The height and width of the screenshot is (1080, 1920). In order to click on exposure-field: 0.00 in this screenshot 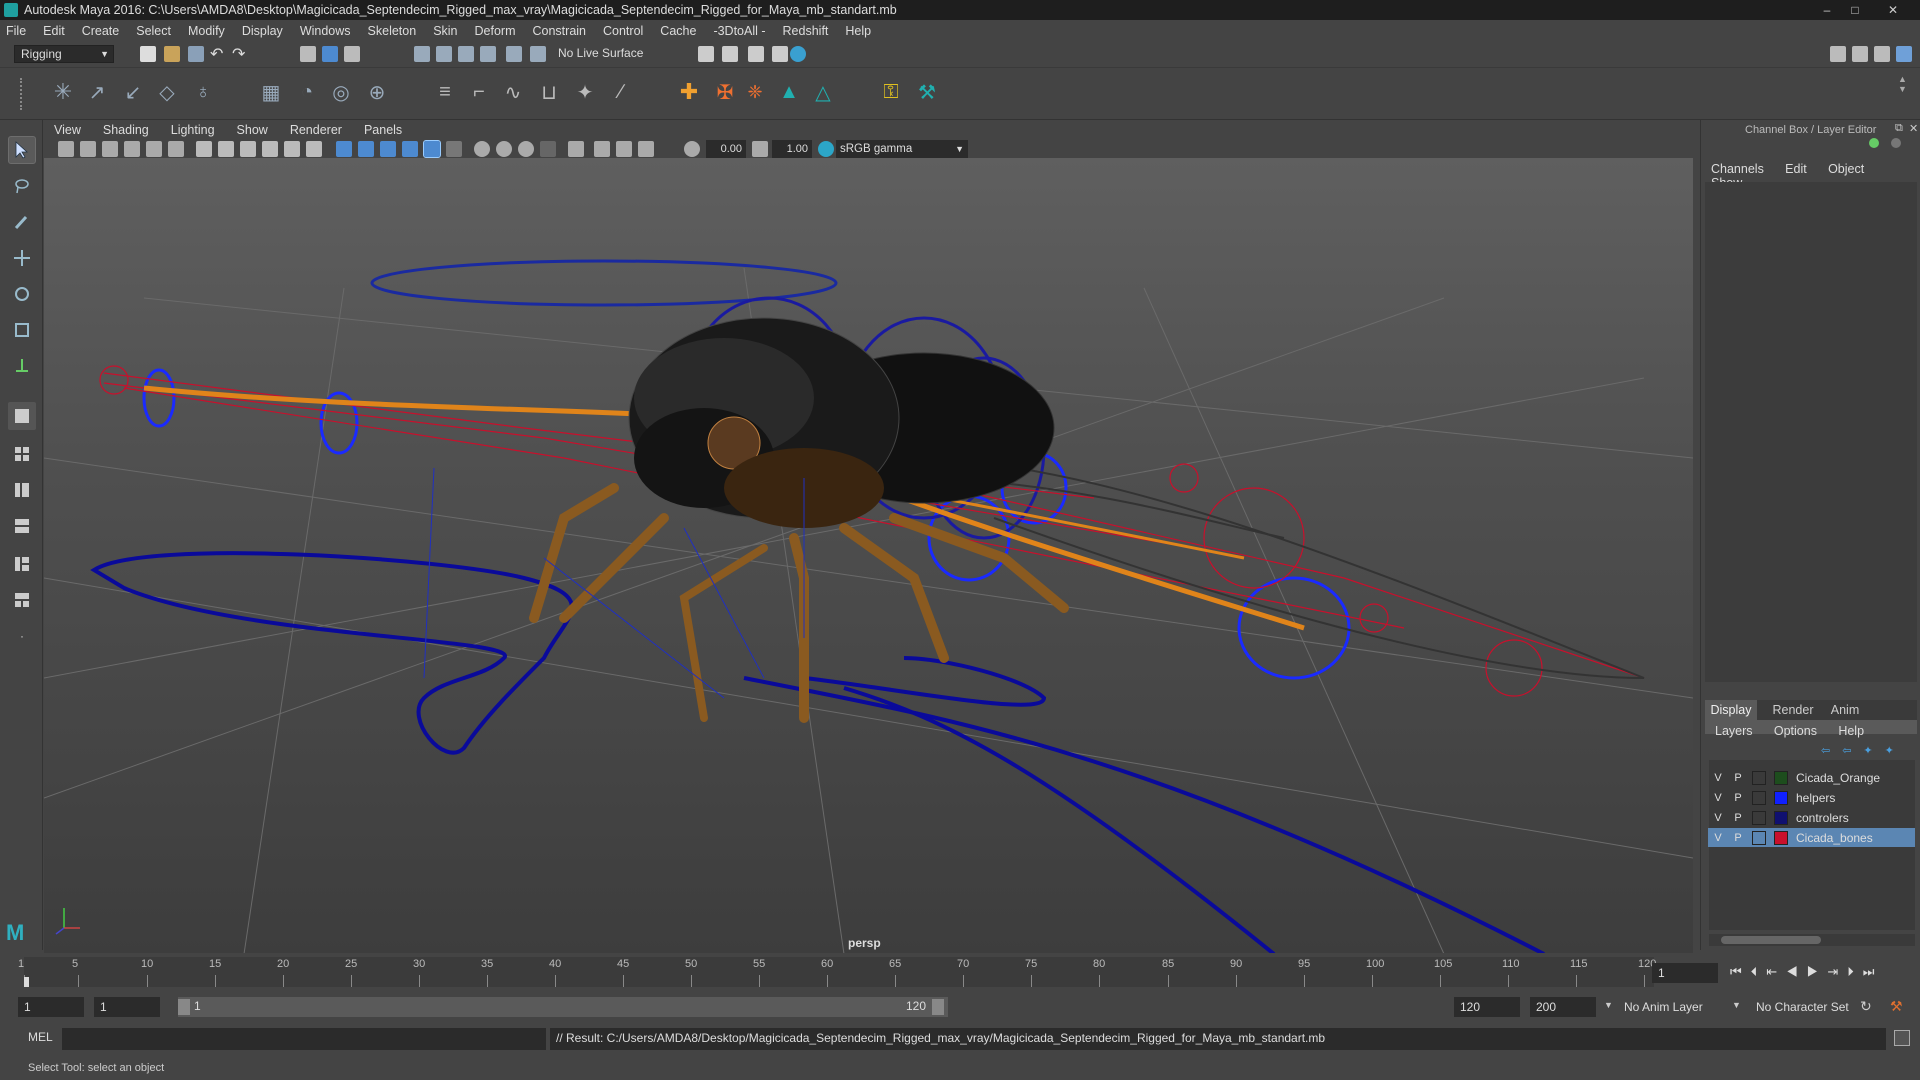, I will do `click(726, 149)`.